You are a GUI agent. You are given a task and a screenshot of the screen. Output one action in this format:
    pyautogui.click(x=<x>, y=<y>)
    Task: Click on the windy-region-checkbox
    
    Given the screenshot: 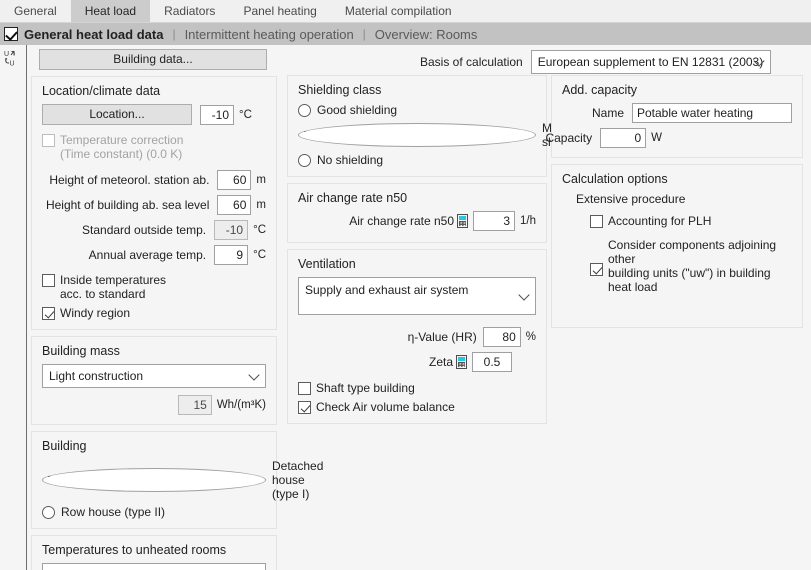 What is the action you would take?
    pyautogui.click(x=48, y=313)
    